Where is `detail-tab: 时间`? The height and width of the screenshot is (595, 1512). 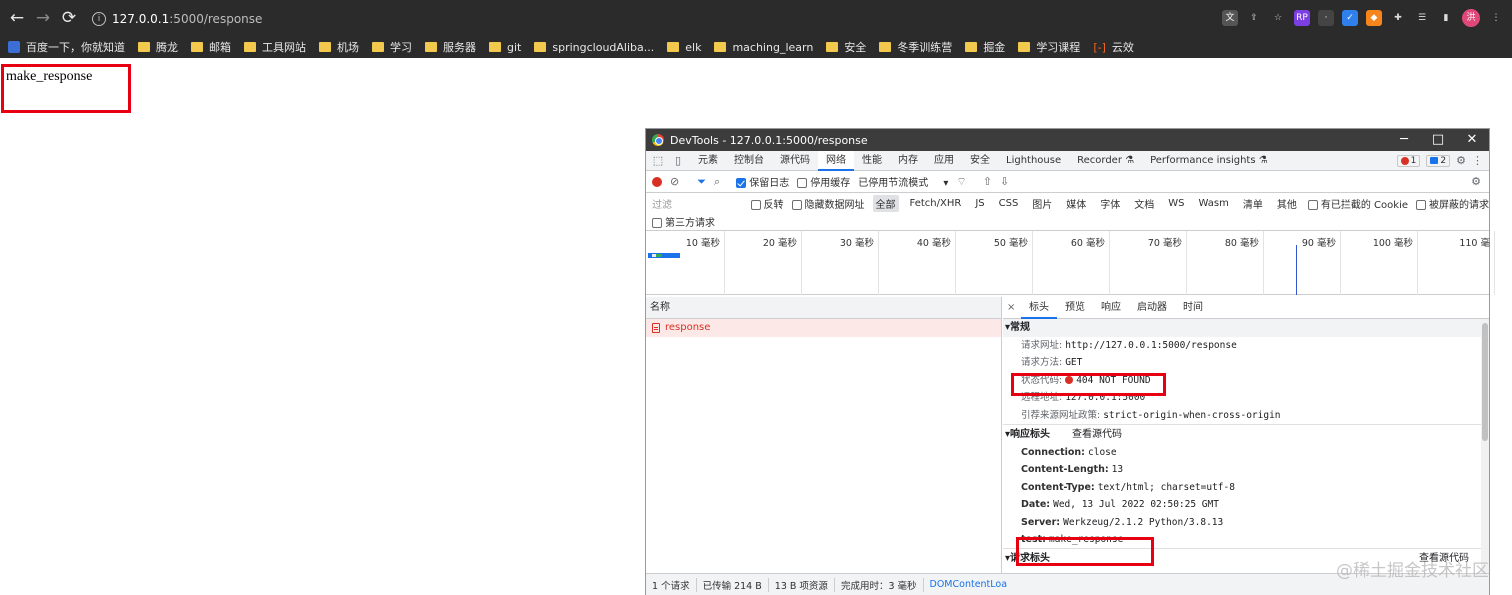
detail-tab: 时间 is located at coordinates (1193, 308).